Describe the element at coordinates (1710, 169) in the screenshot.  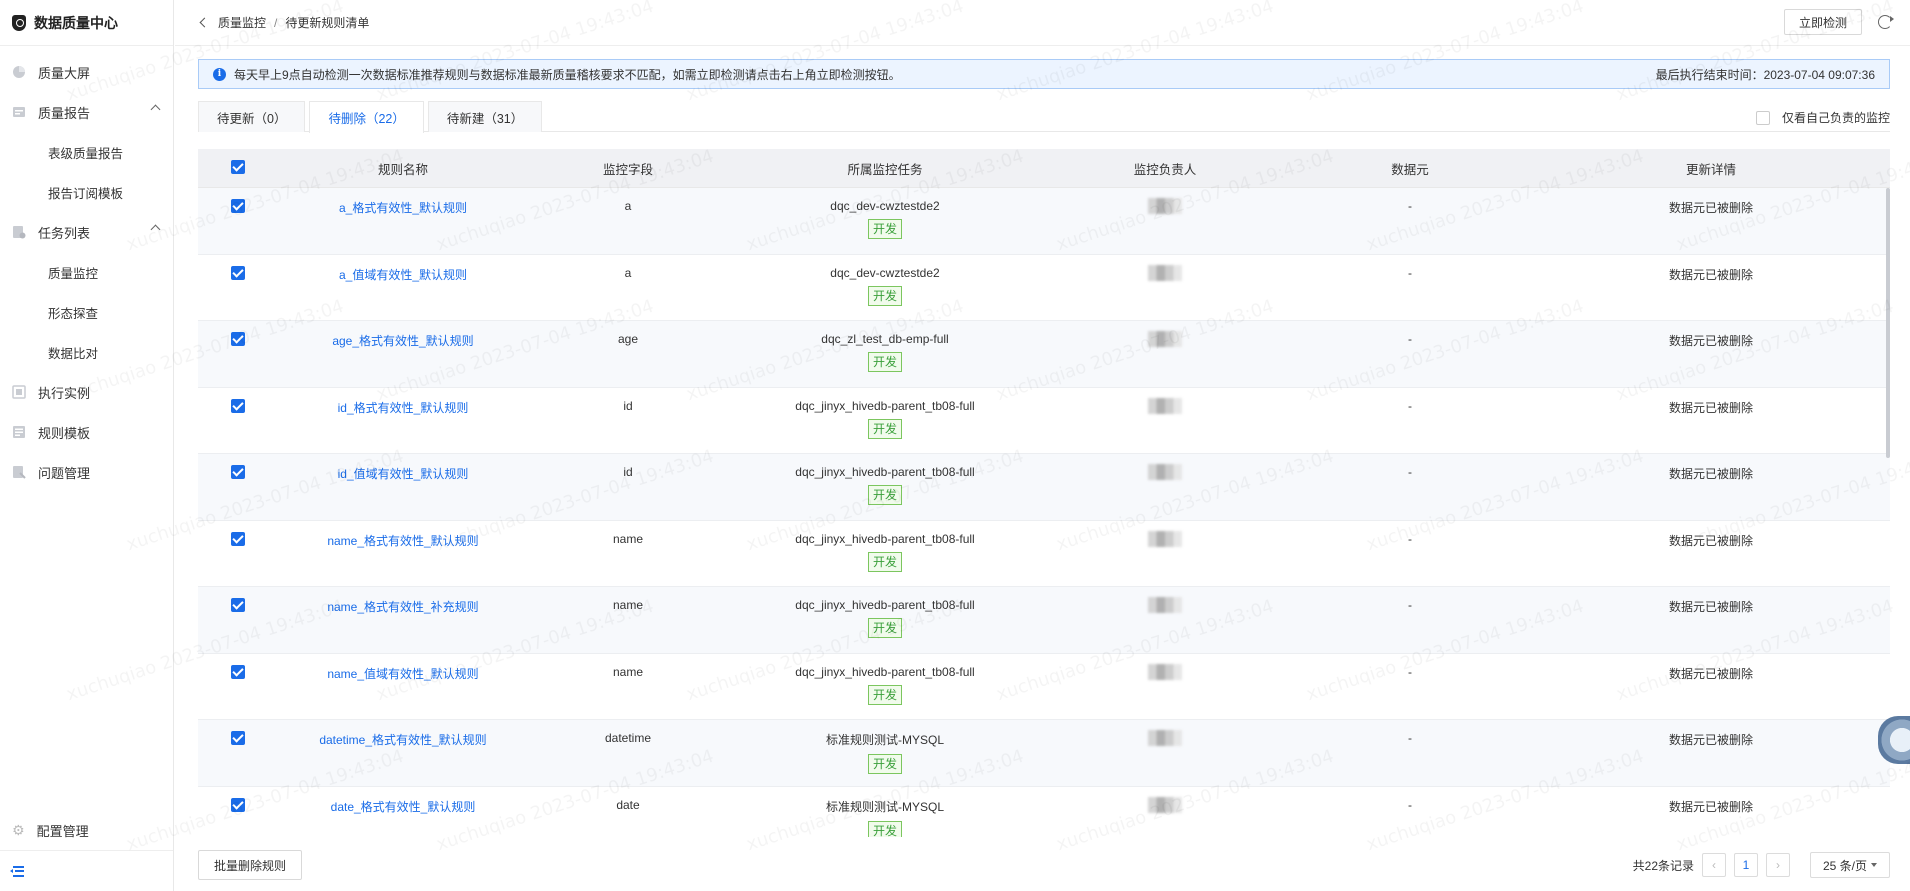
I see `column-header-update-detail: 更新详情` at that location.